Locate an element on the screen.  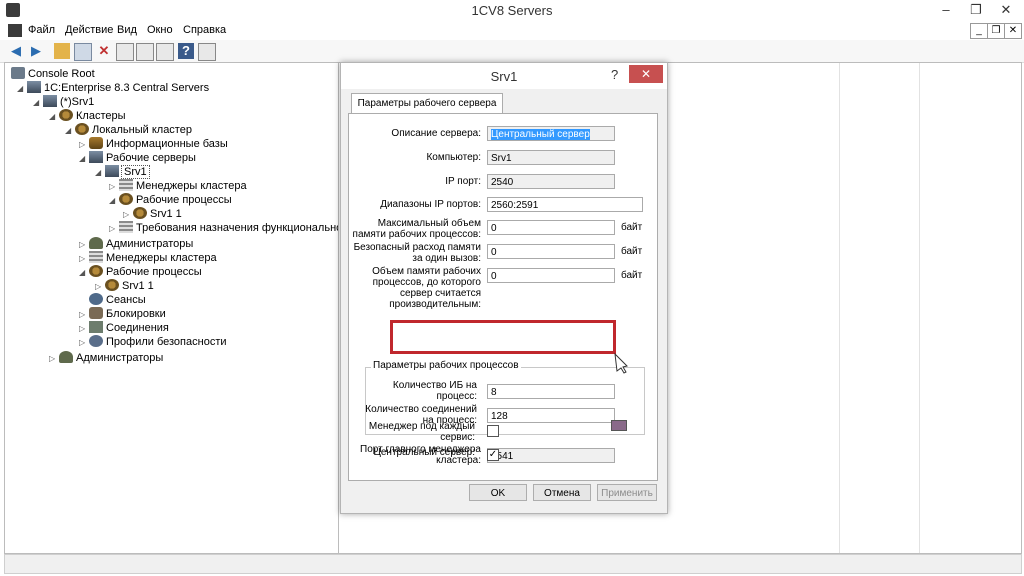
tree-node-sessions: Сеансы is located at coordinates (117, 300).